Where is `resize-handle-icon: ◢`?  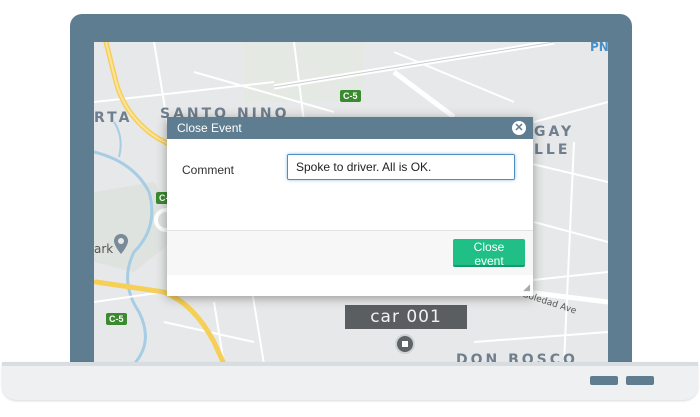 resize-handle-icon: ◢ is located at coordinates (526, 287).